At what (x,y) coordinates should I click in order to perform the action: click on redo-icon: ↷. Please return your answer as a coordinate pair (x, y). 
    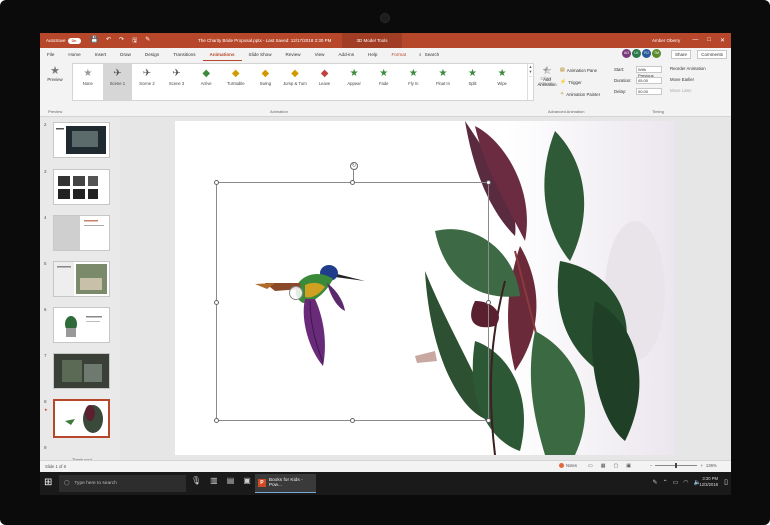
    Looking at the image, I should click on (121, 41).